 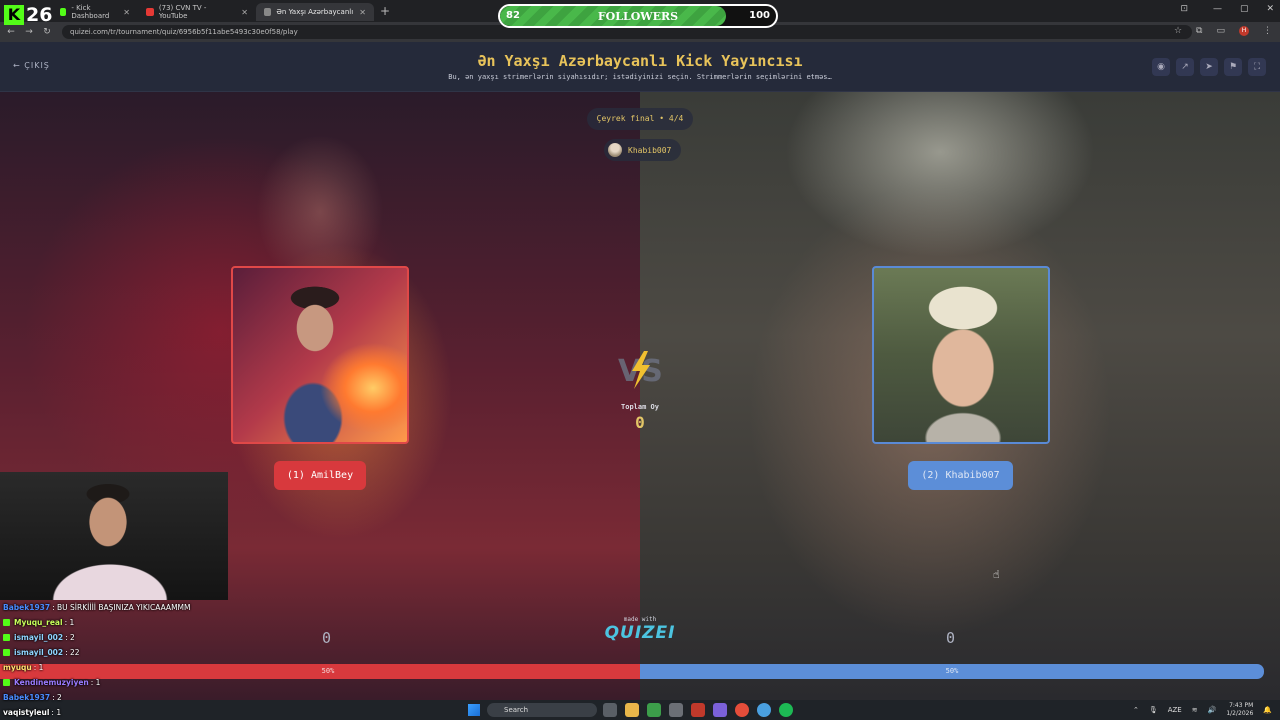 What do you see at coordinates (1199, 31) in the screenshot?
I see `extensions-icon: ⧉` at bounding box center [1199, 31].